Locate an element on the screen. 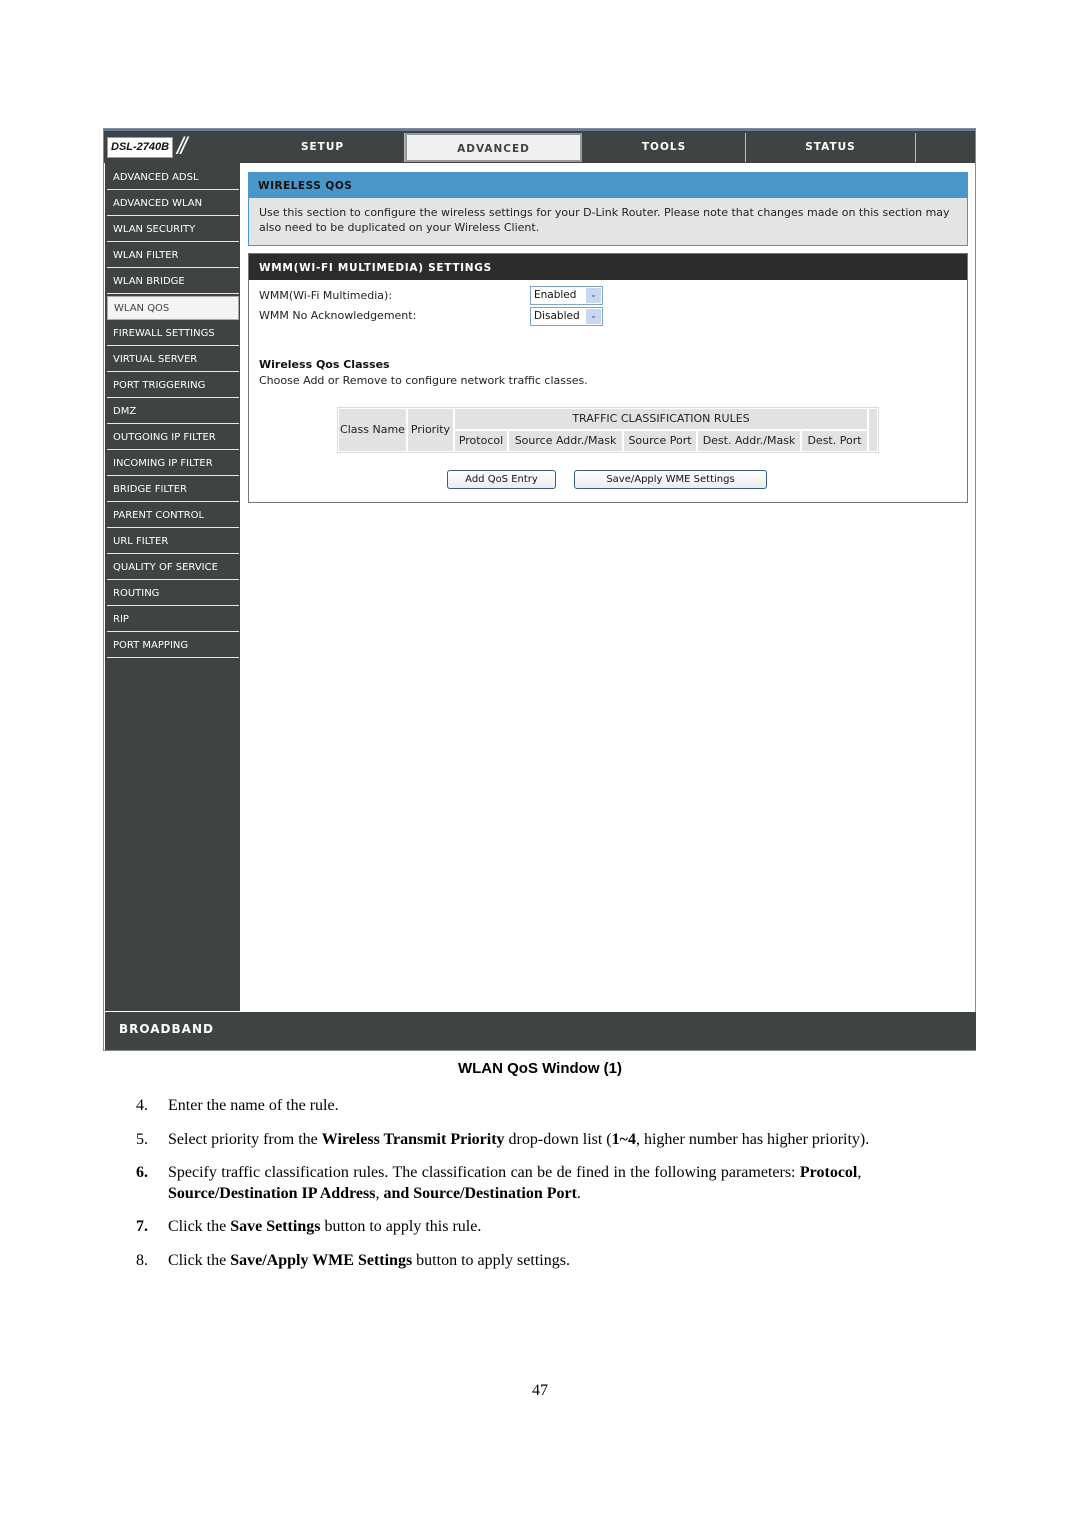 The width and height of the screenshot is (1080, 1527). bold-term: Source/Destination IP Address is located at coordinates (272, 1193).